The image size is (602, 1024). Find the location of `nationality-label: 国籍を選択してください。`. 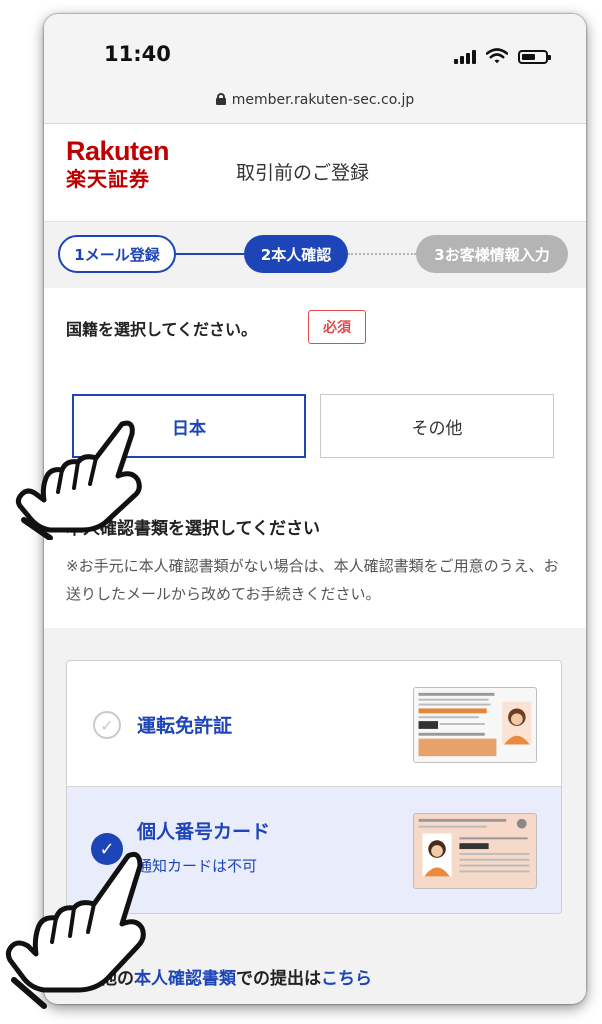

nationality-label: 国籍を選択してください。 is located at coordinates (162, 329).